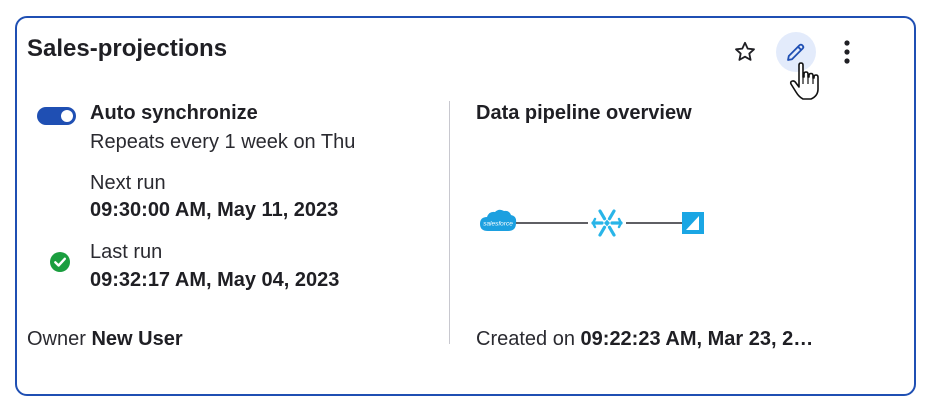 The image size is (934, 406). Describe the element at coordinates (607, 223) in the screenshot. I see `snowflake-logo` at that location.